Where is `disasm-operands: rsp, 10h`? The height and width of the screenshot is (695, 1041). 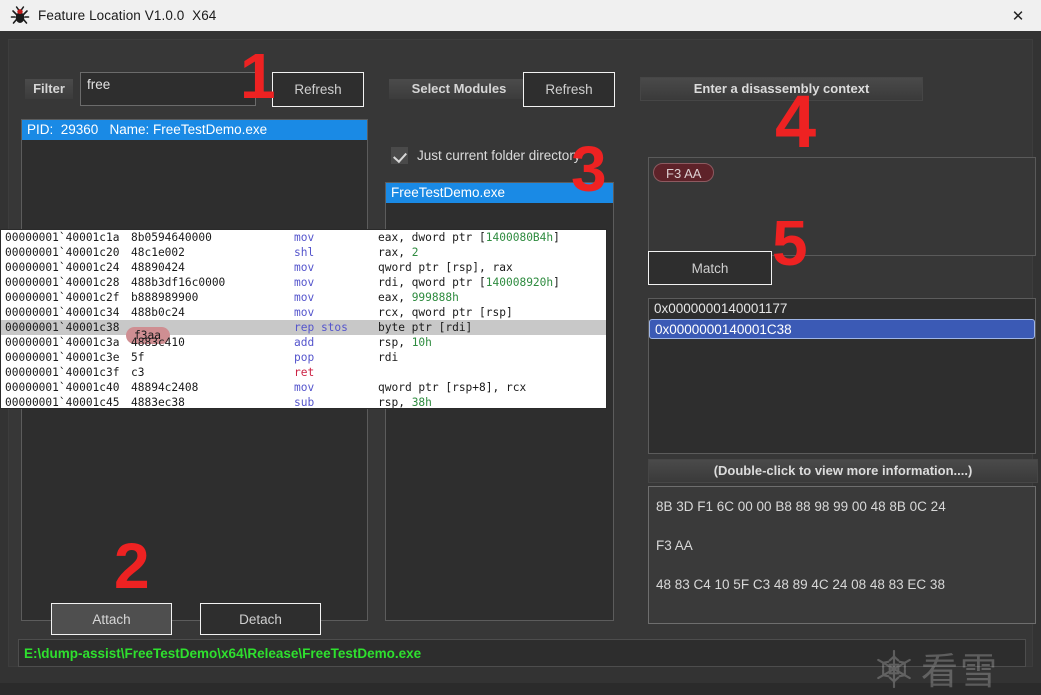
disasm-operands: rsp, 10h is located at coordinates (405, 342).